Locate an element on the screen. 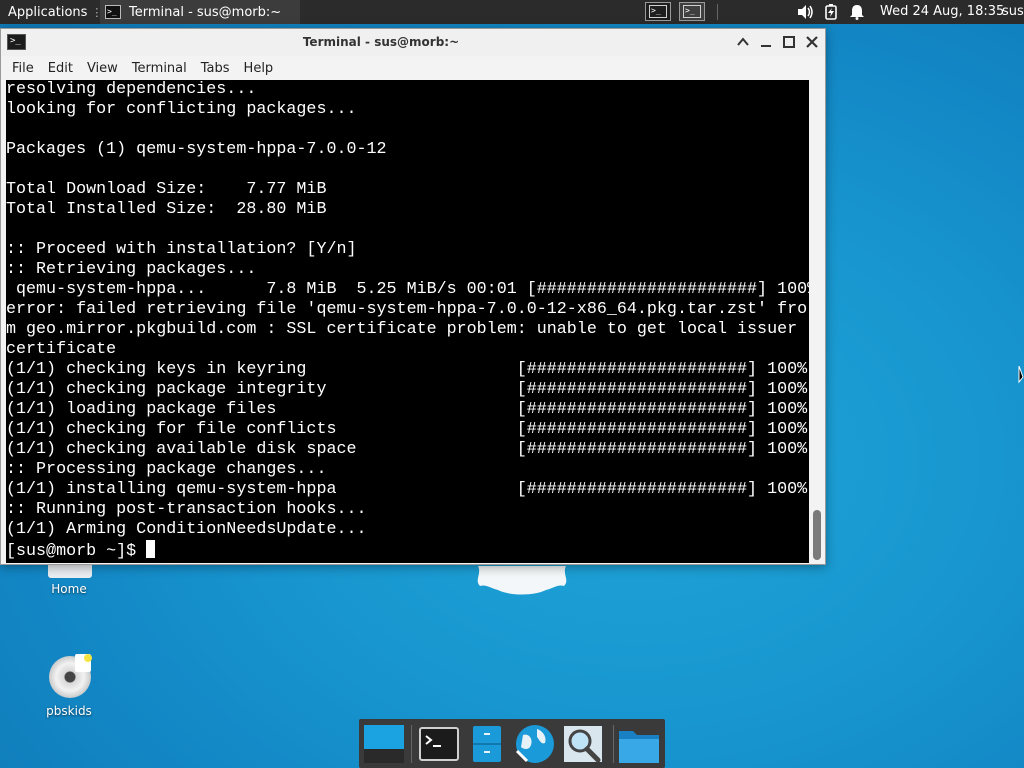 The image size is (1024, 768). window-close-button is located at coordinates (812, 42).